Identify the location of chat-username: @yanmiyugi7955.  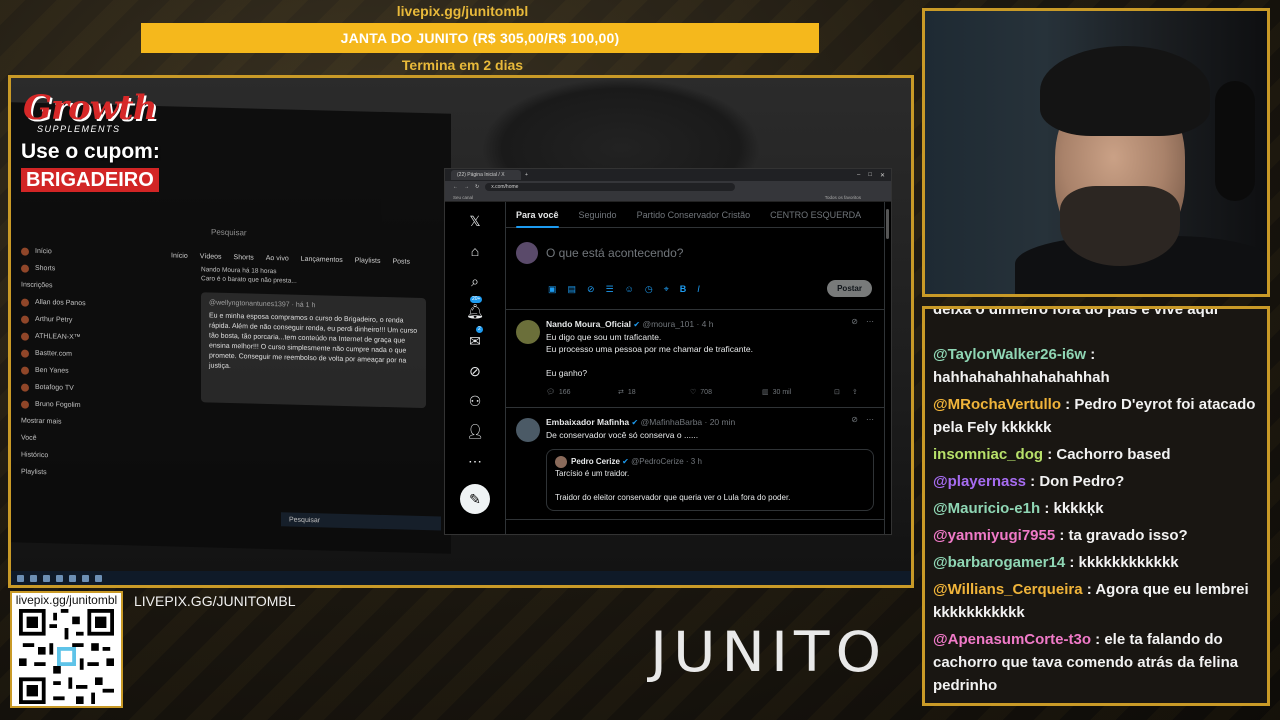
(994, 535).